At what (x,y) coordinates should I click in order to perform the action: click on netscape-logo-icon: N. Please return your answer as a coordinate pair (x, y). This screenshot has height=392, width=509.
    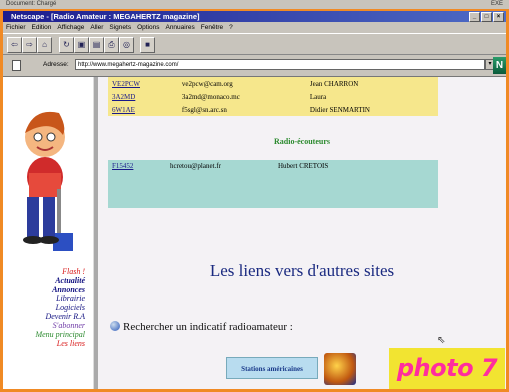
    Looking at the image, I should click on (499, 65).